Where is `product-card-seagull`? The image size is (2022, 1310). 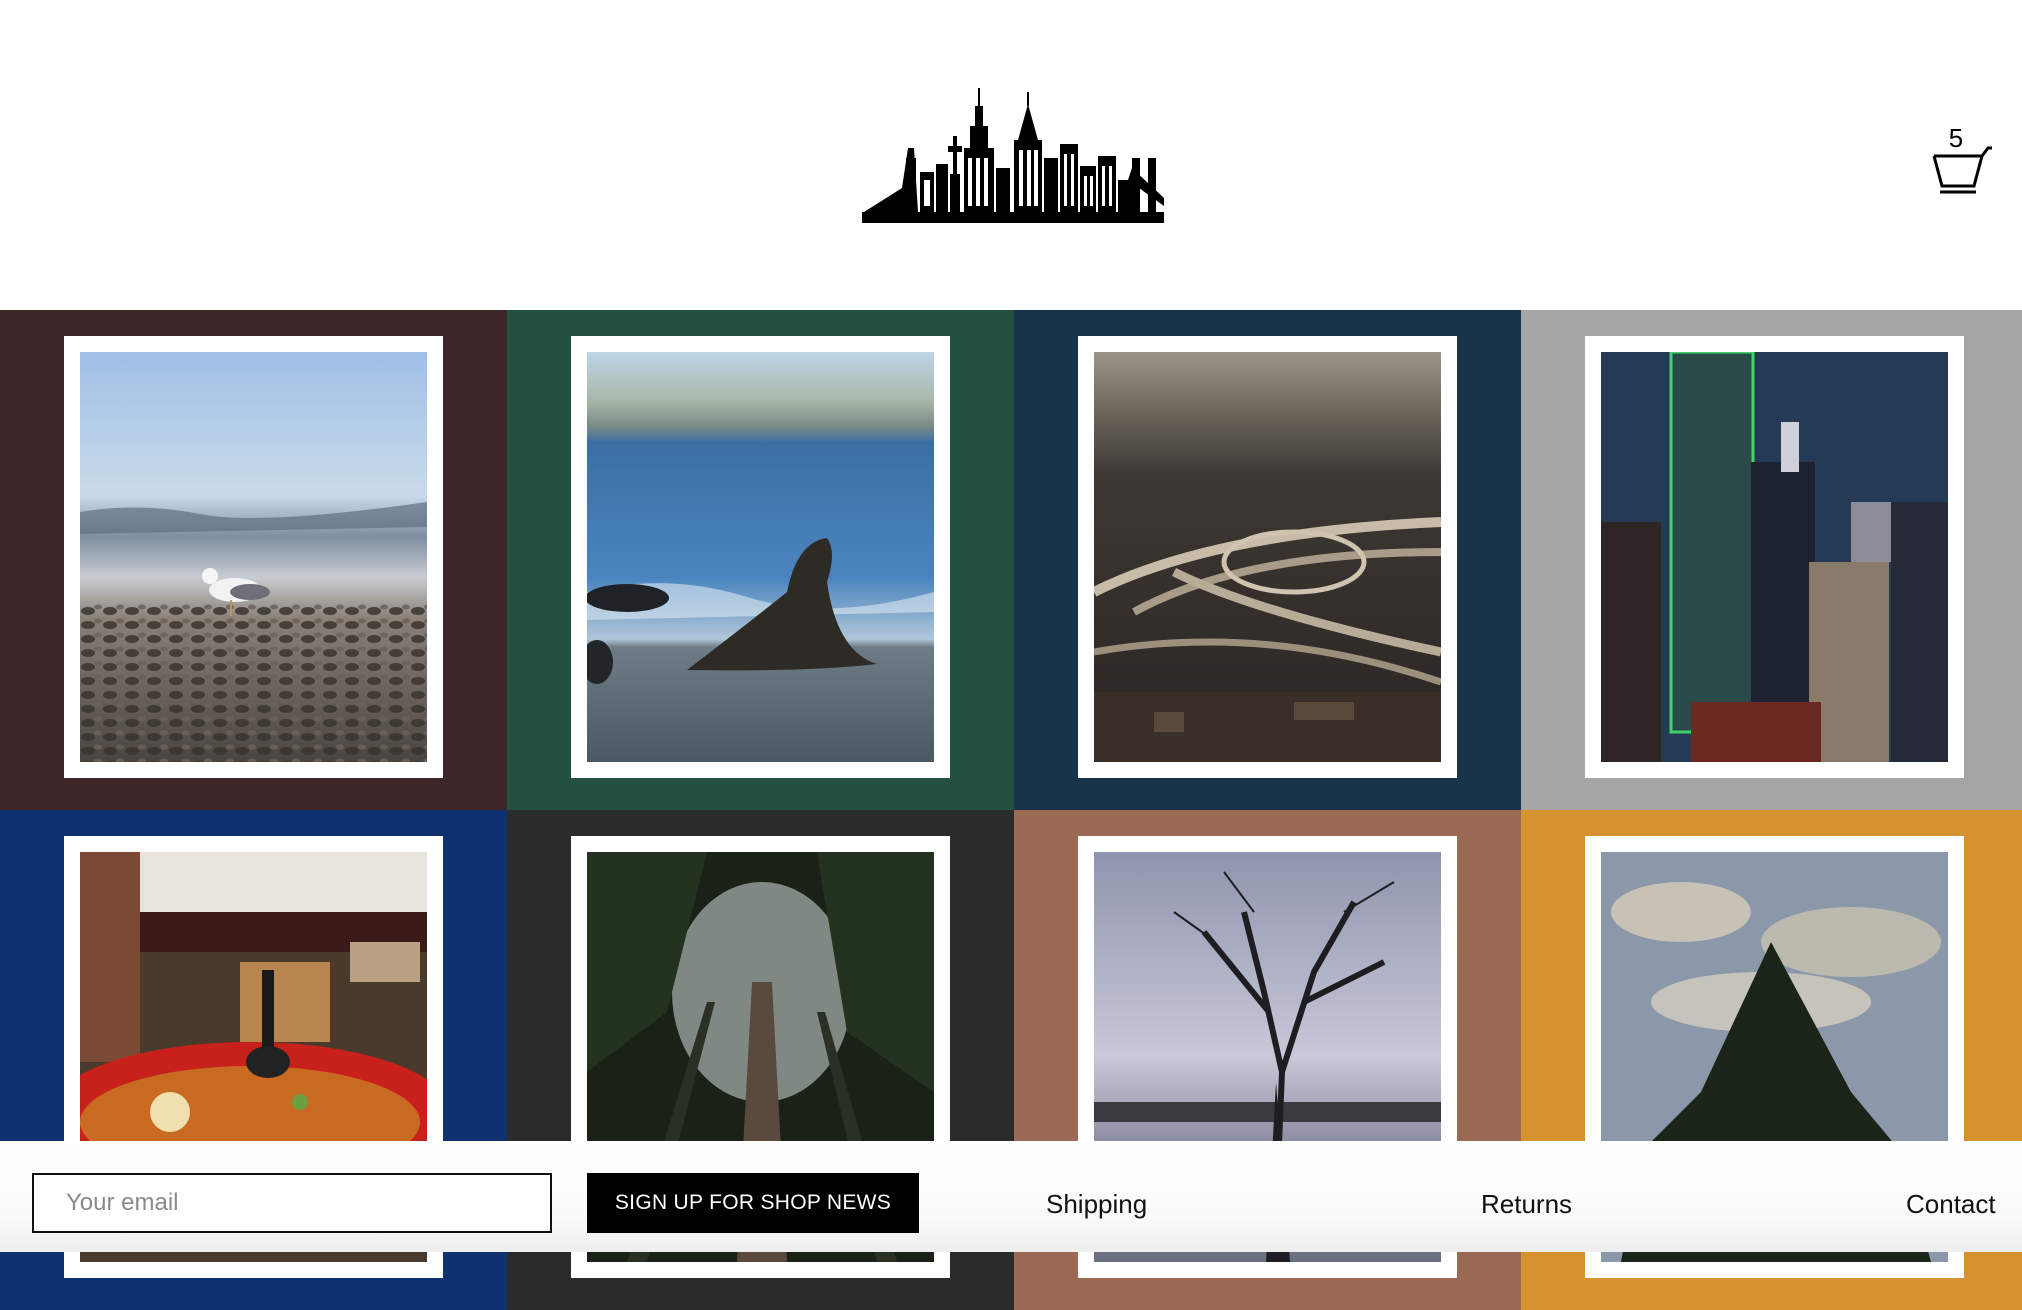
product-card-seagull is located at coordinates (253, 557).